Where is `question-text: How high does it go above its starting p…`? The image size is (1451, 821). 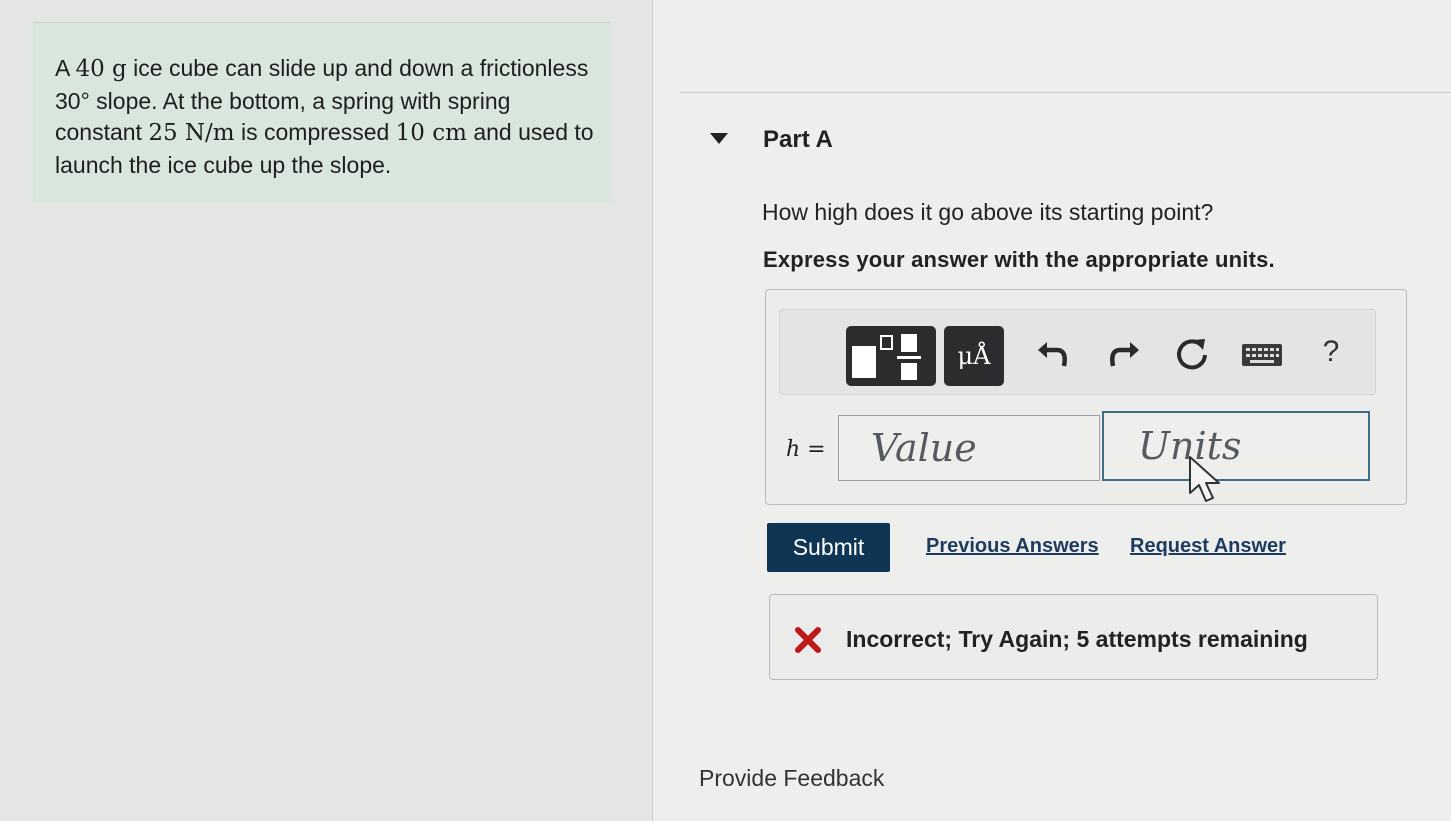 question-text: How high does it go above its starting p… is located at coordinates (988, 212).